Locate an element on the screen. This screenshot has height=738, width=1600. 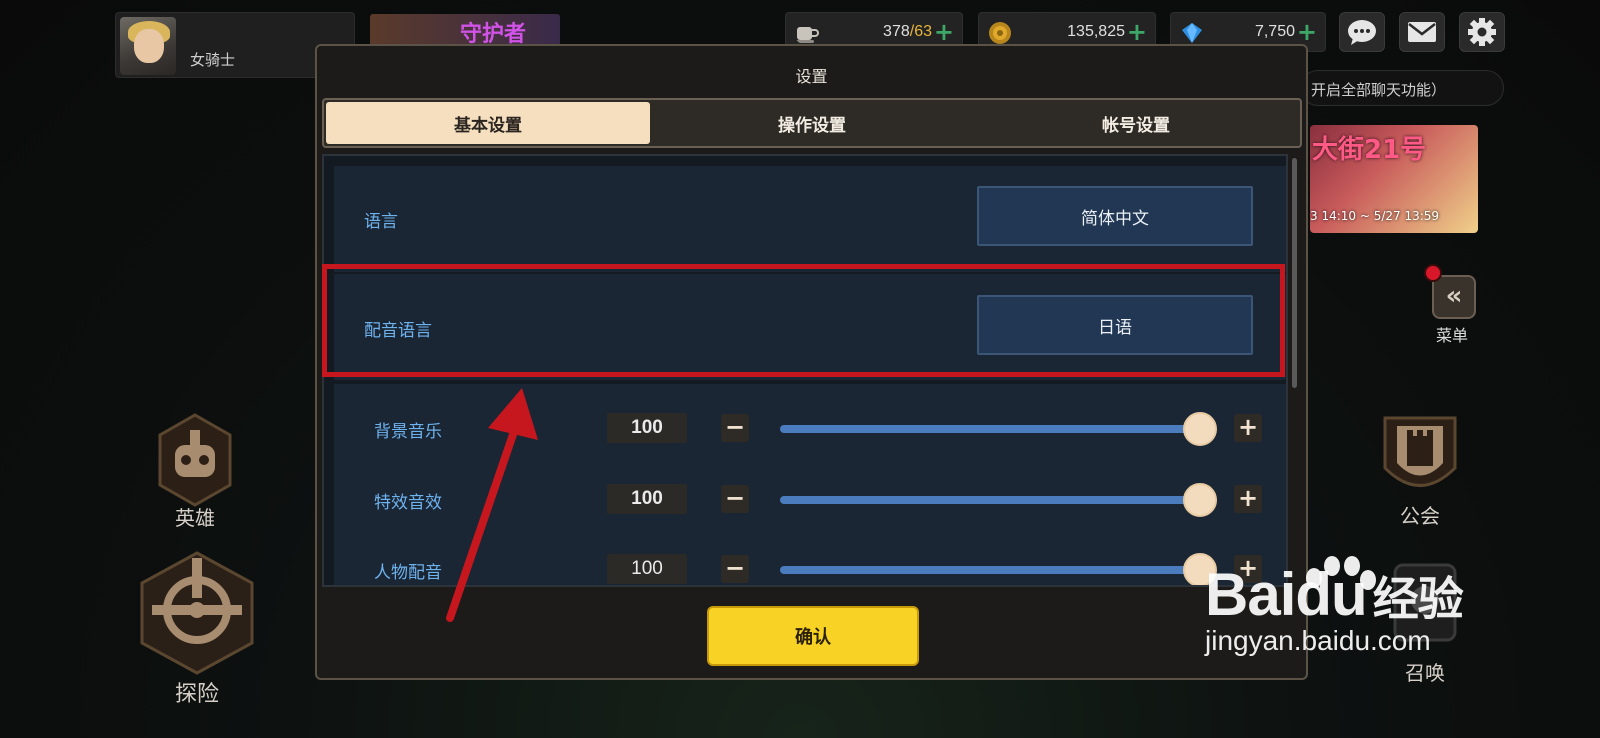
chat-tip: 开启全部聊天功能） is located at coordinates (1402, 88).